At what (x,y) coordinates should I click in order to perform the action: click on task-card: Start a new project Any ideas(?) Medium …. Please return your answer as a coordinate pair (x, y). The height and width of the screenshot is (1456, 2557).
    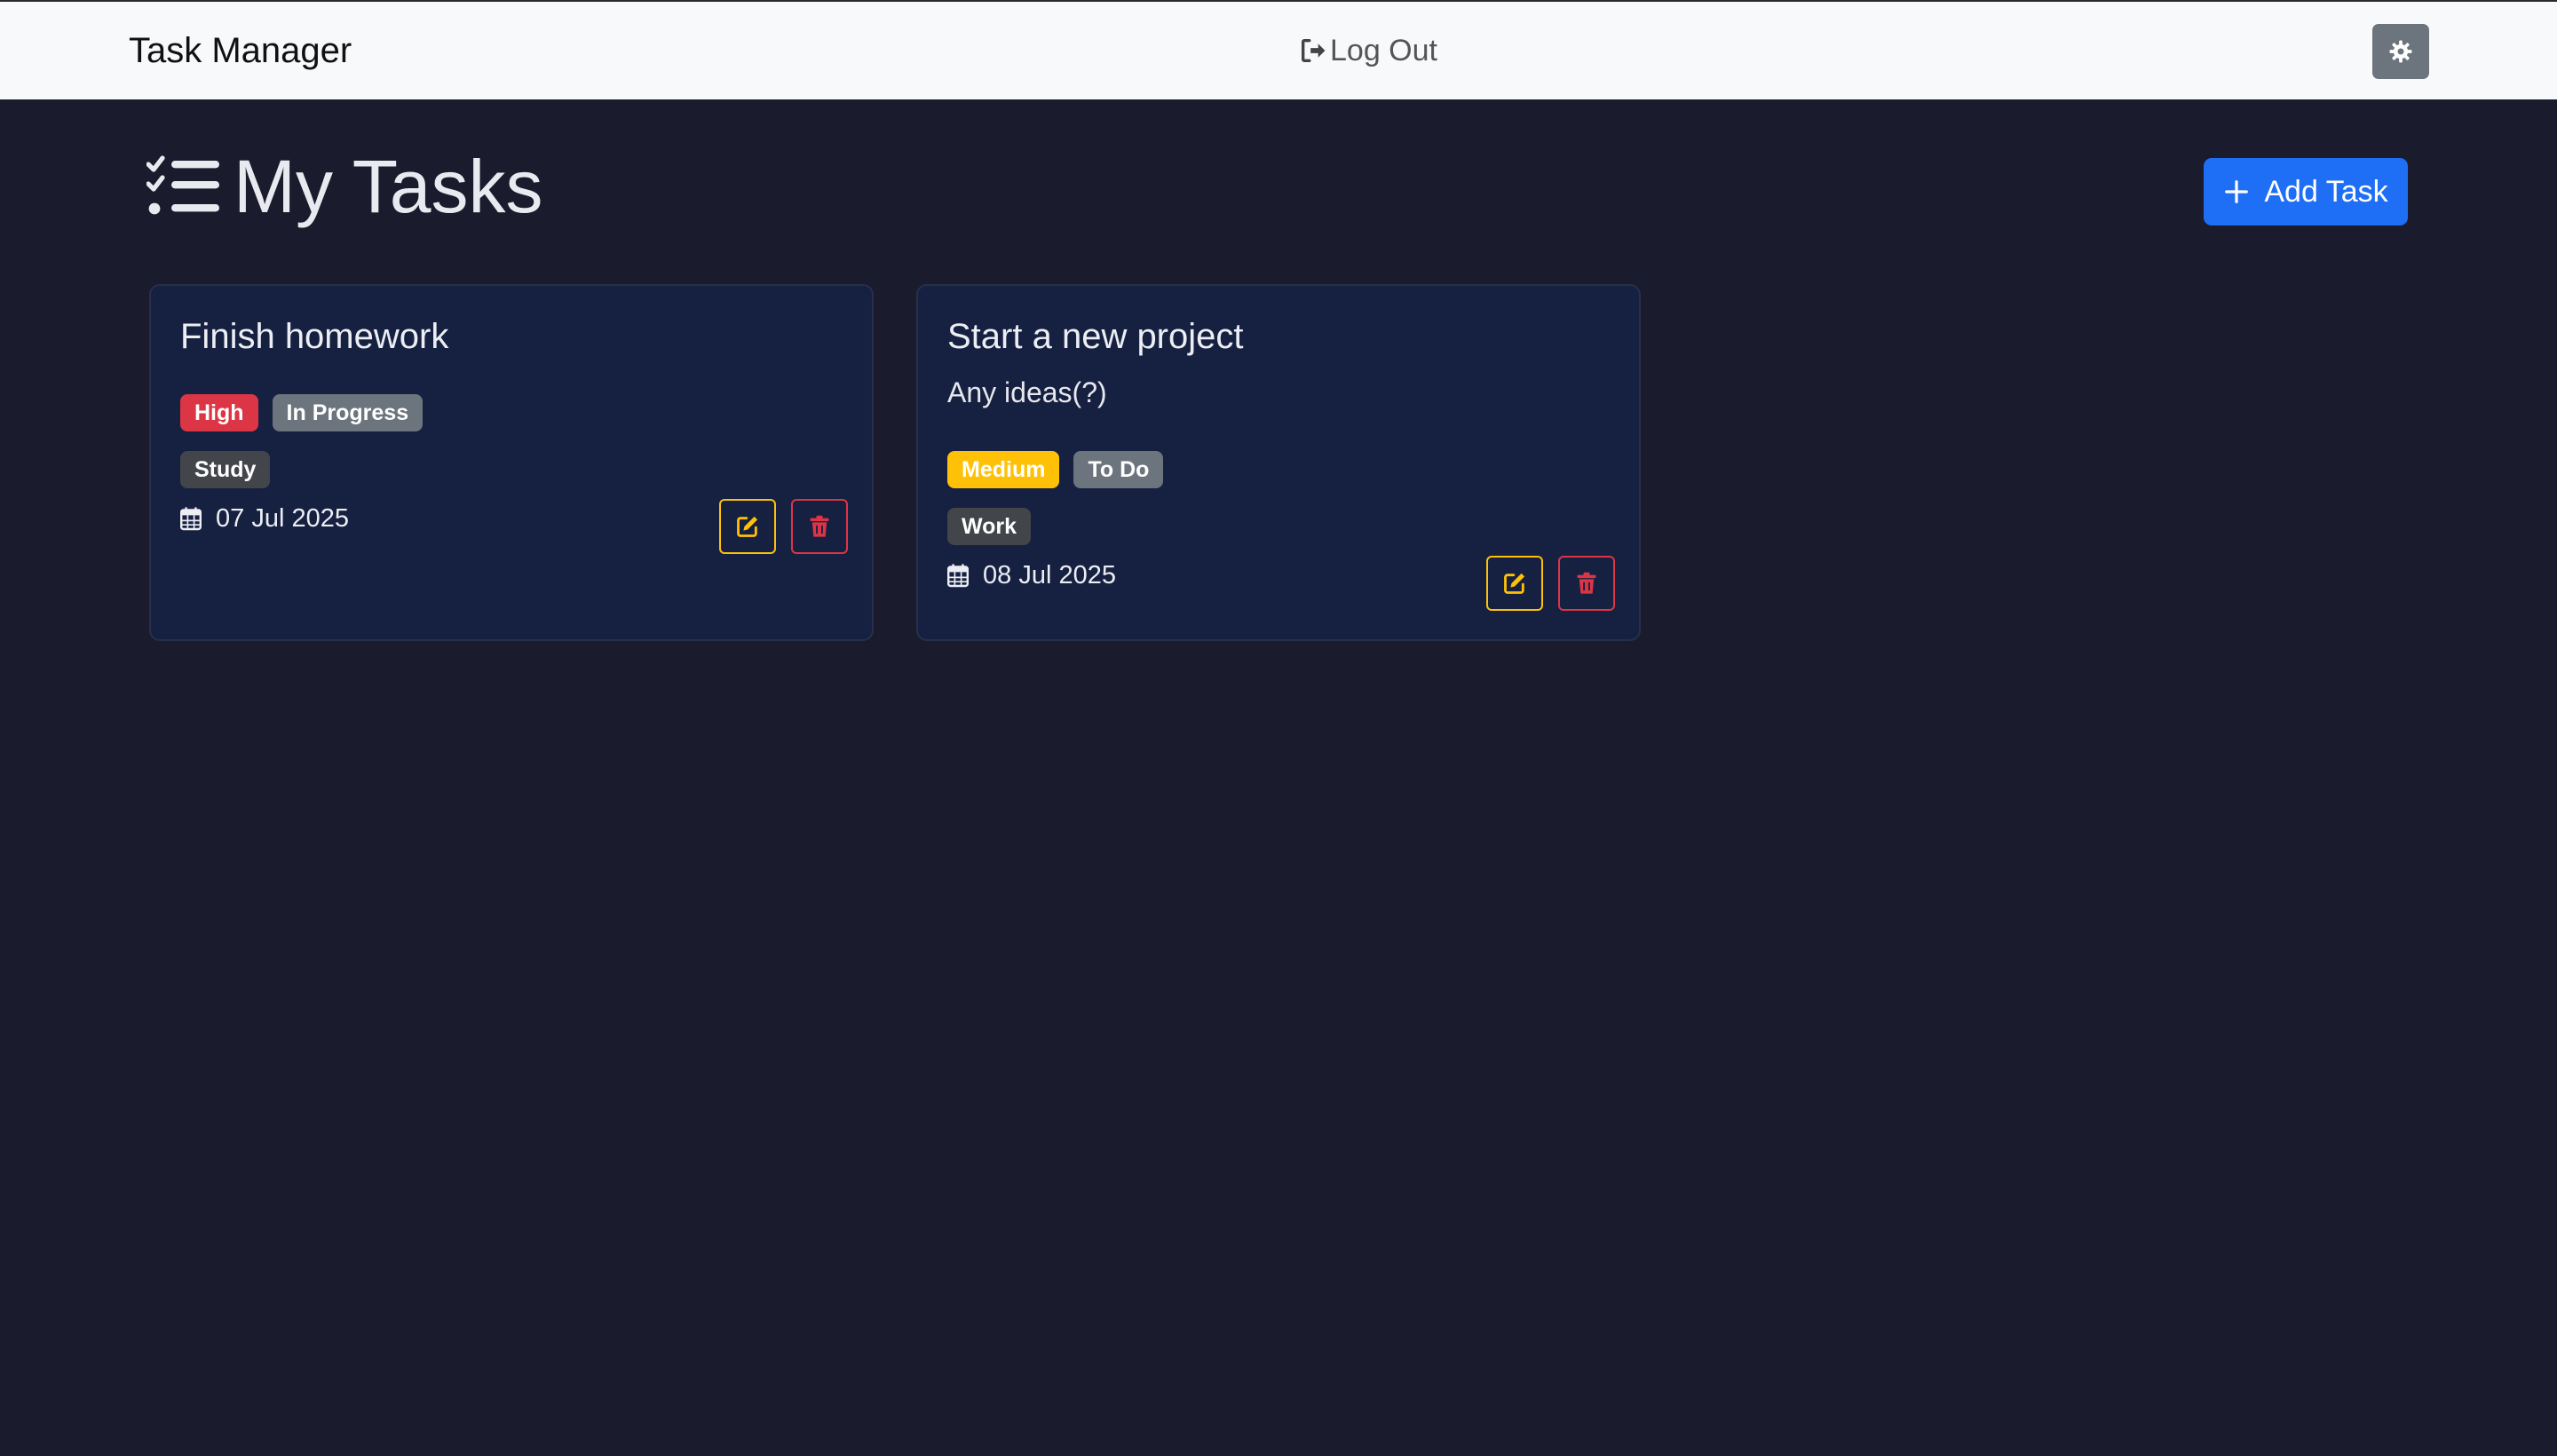
    Looking at the image, I should click on (1278, 462).